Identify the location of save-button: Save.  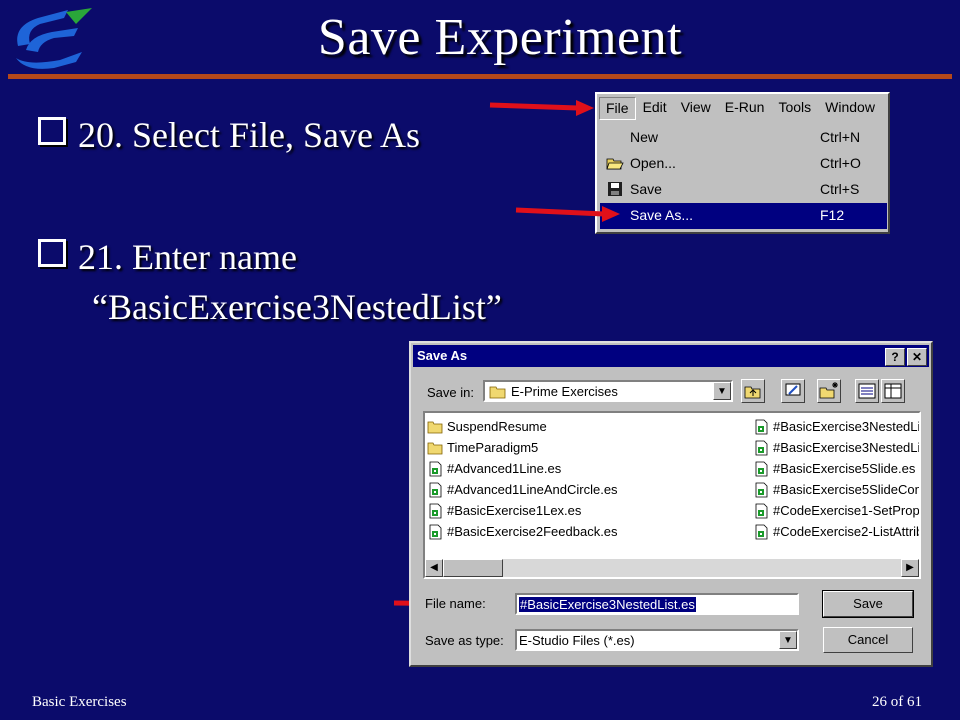
(868, 604).